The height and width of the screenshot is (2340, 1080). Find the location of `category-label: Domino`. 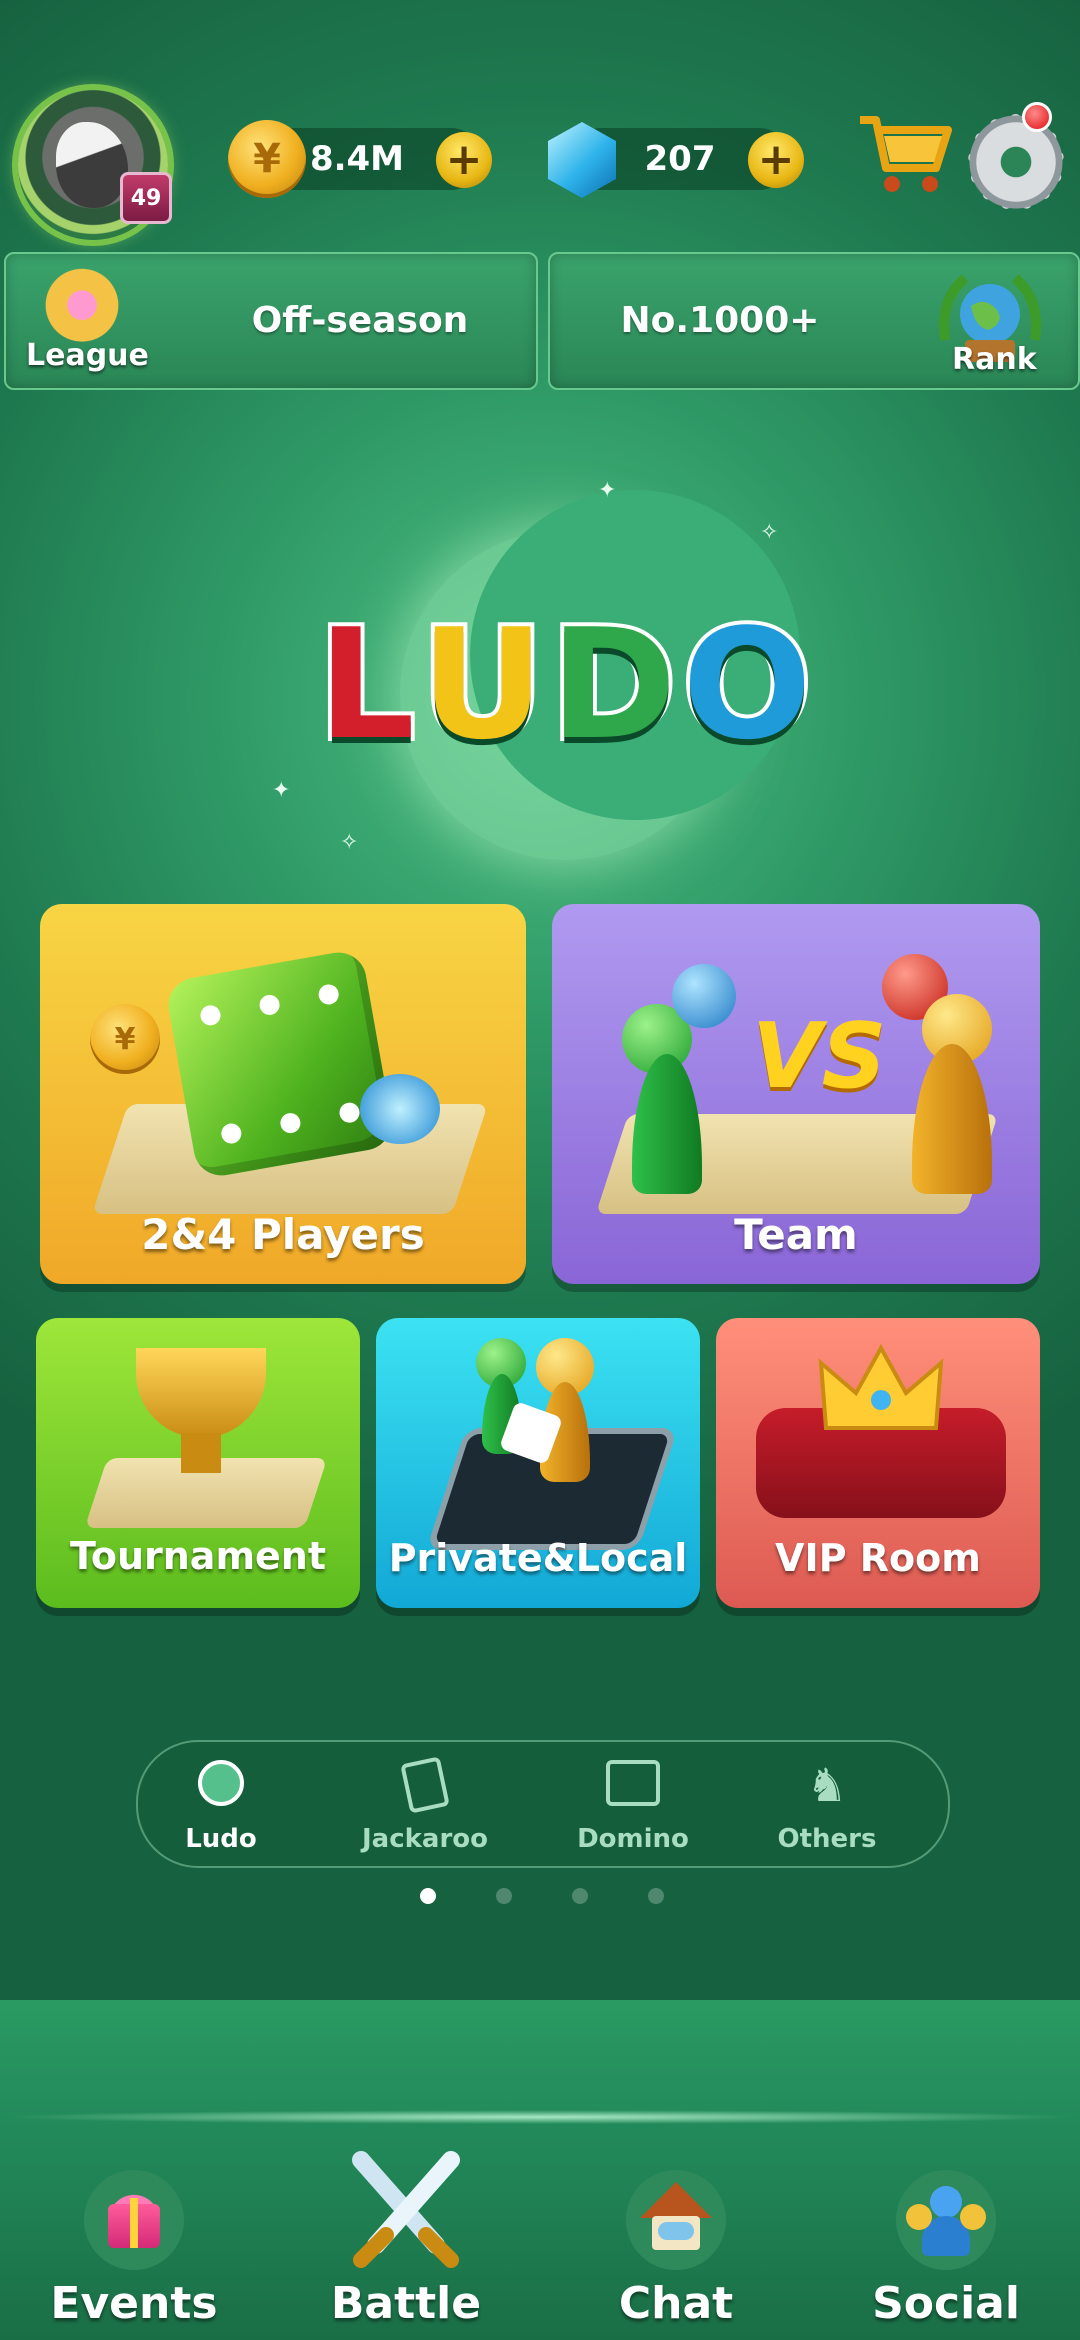

category-label: Domino is located at coordinates (633, 1839).